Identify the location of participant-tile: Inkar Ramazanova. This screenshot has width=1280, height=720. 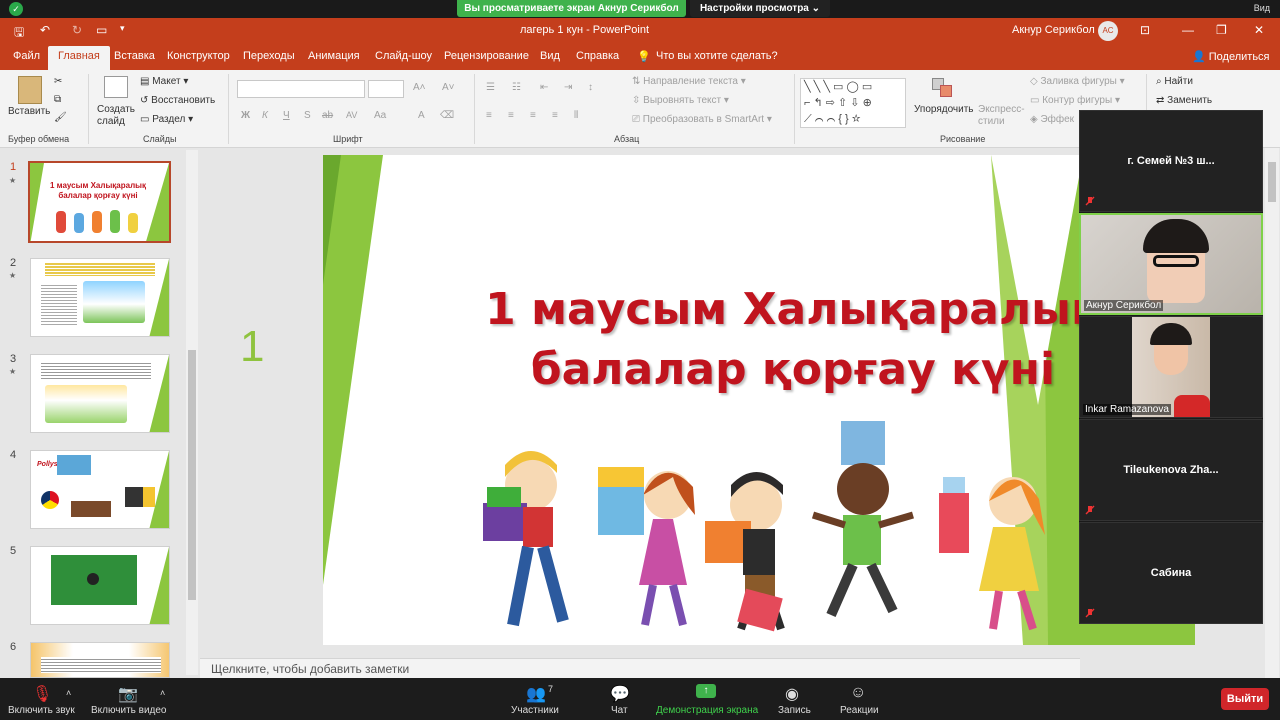
(1171, 367).